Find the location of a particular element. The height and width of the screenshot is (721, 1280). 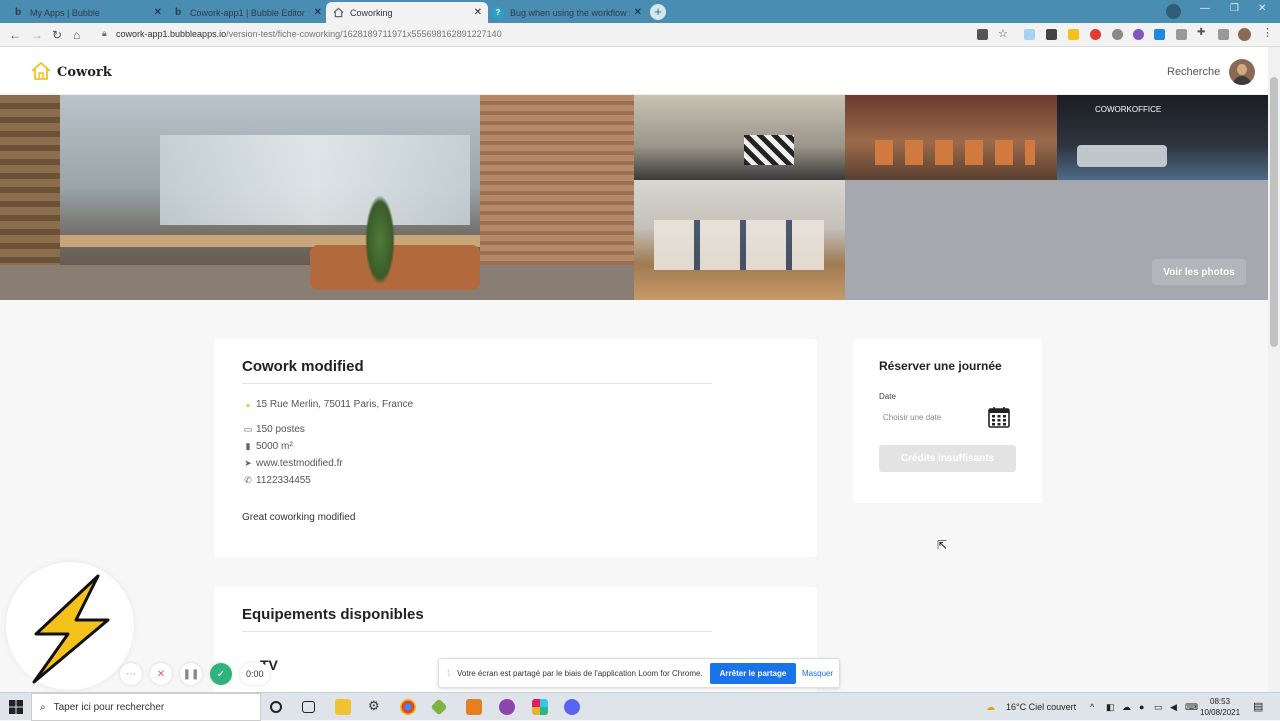

home-icon: ⌂ is located at coordinates (76, 35).